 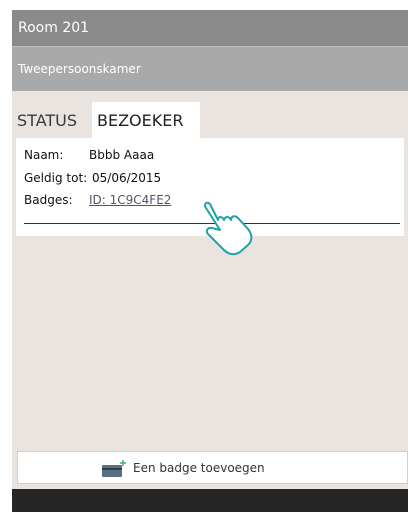 I want to click on name-row: Naam: Bbbb Aaaa, so click(x=89, y=155).